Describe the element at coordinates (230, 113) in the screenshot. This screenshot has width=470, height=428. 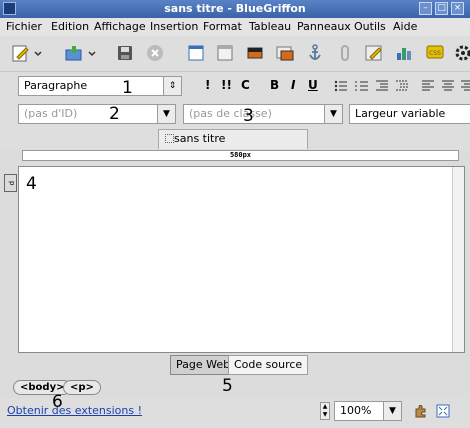
I see `class-placeholder: (pas de classe)` at that location.